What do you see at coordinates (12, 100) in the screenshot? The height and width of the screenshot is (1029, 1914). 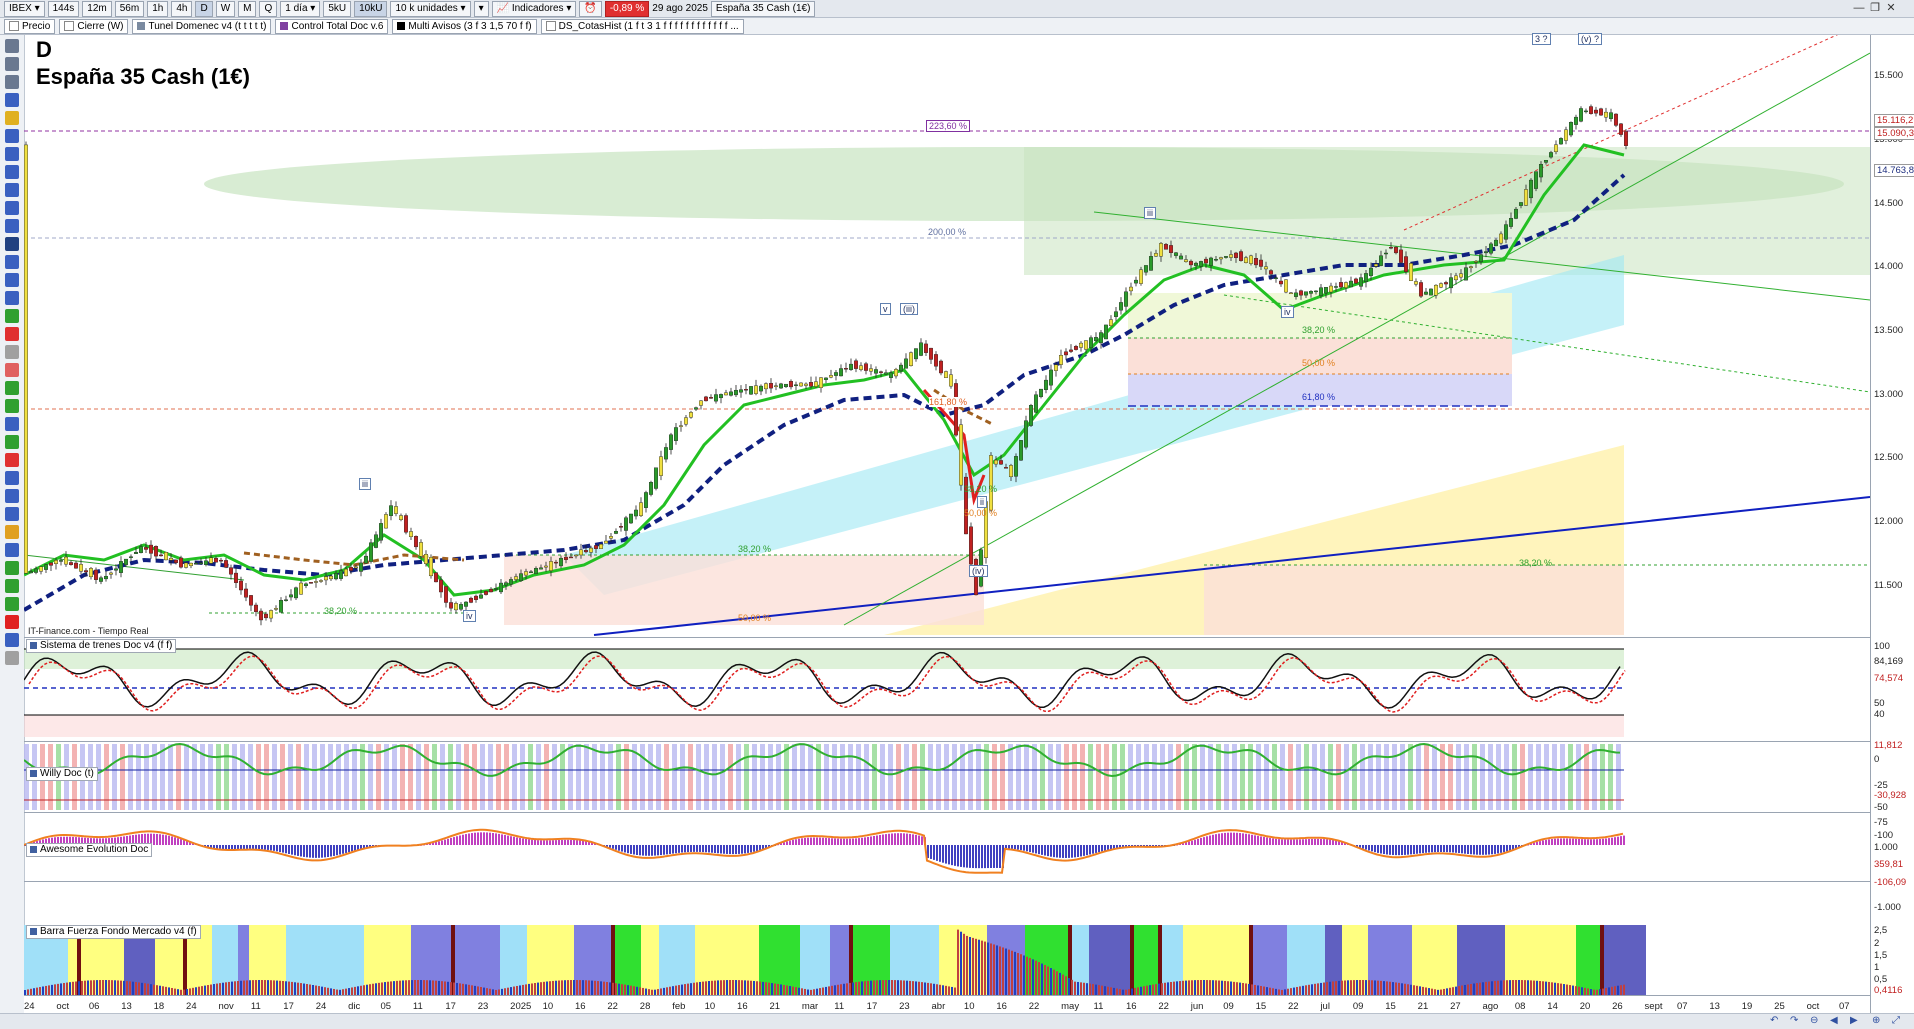 I see `line-tool-icon` at bounding box center [12, 100].